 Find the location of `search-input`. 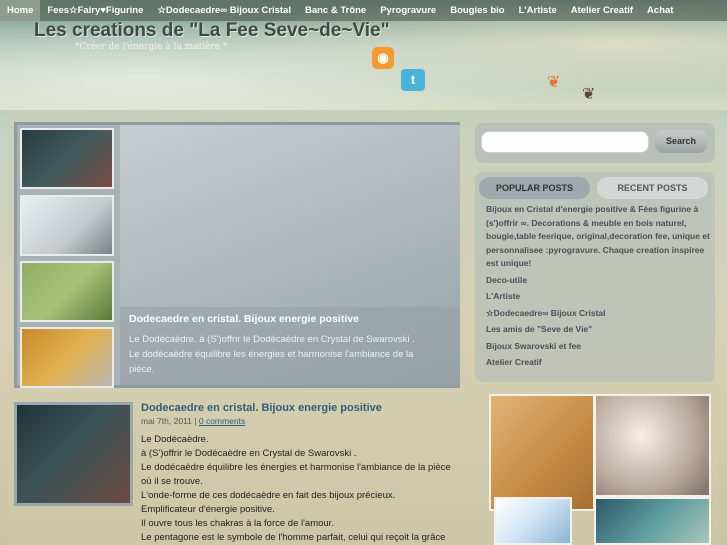

search-input is located at coordinates (565, 142).